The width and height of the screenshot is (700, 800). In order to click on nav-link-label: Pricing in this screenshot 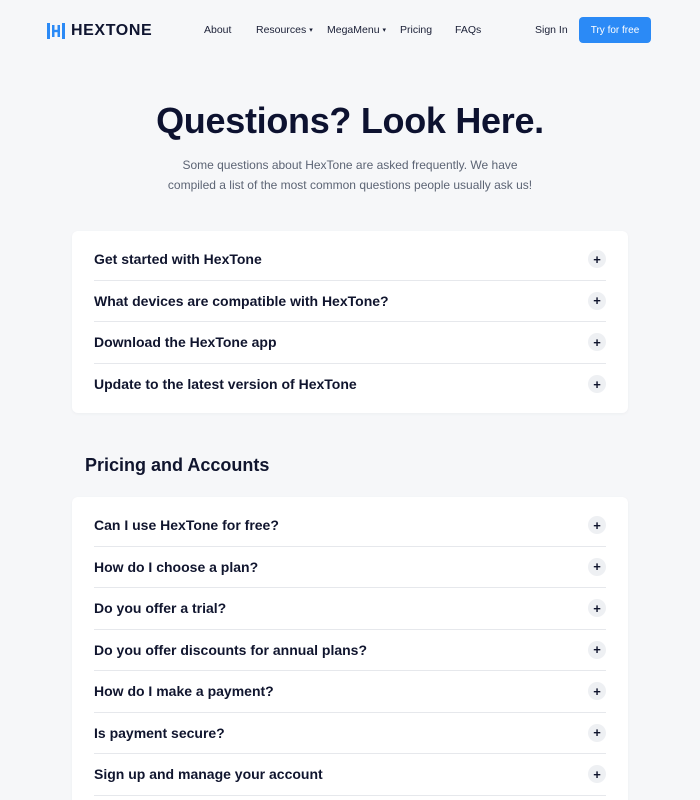, I will do `click(416, 30)`.